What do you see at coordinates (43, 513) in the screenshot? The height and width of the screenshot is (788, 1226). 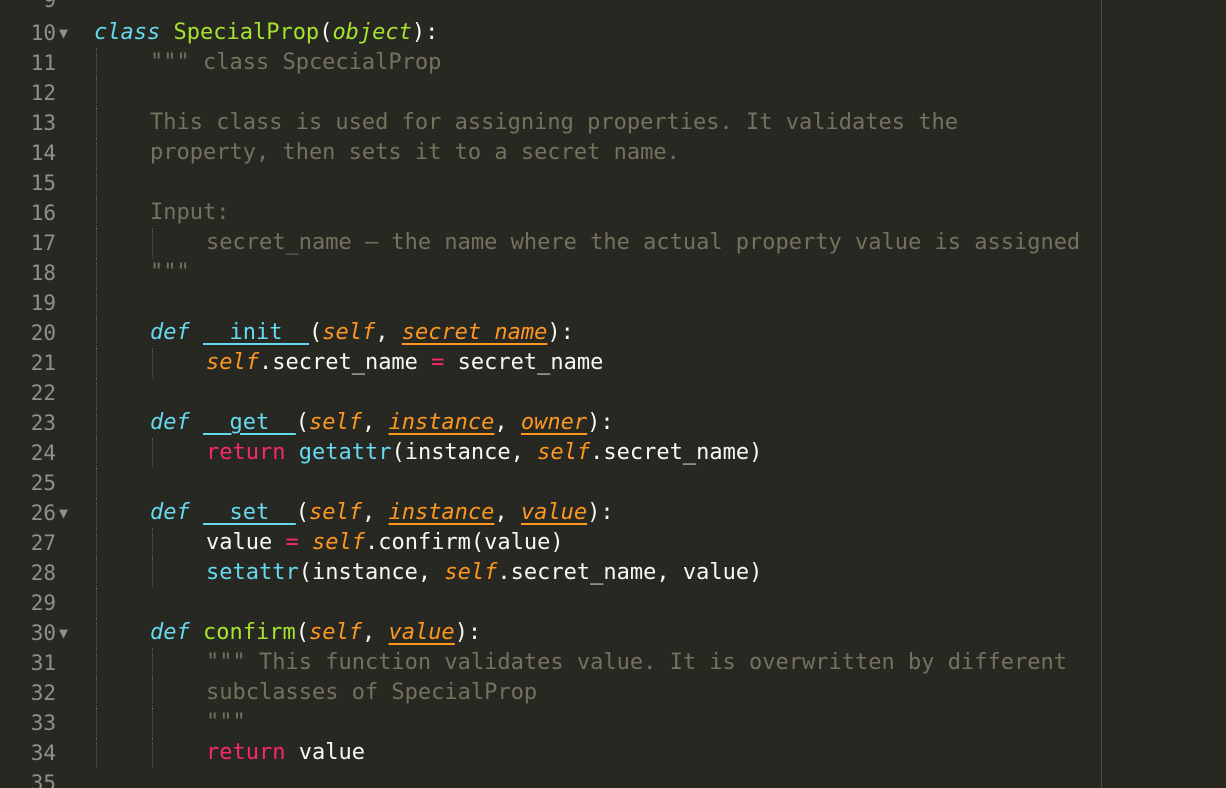 I see `line-number: 26` at bounding box center [43, 513].